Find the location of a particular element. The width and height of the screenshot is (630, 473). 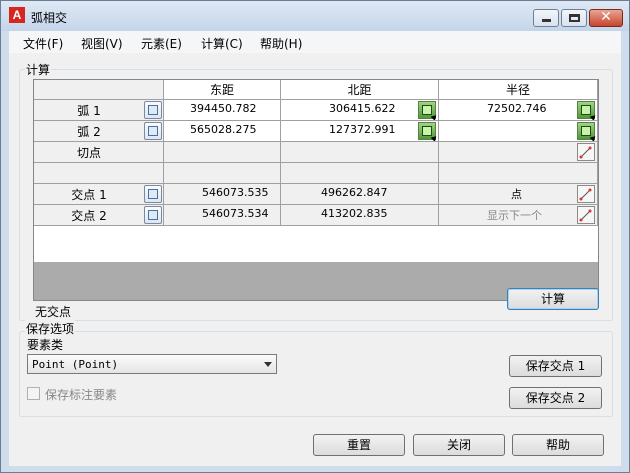

help-button: 帮助 is located at coordinates (558, 445).